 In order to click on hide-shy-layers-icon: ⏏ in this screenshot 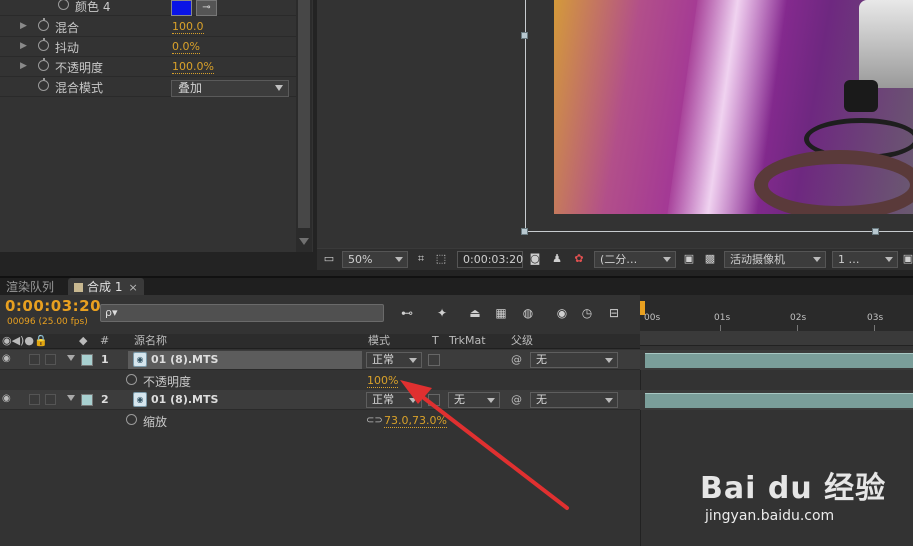, I will do `click(475, 313)`.